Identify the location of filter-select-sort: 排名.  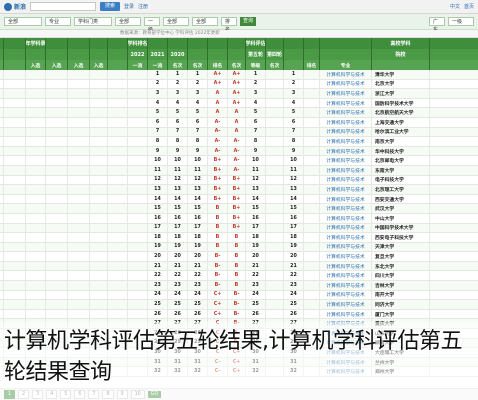
(229, 25).